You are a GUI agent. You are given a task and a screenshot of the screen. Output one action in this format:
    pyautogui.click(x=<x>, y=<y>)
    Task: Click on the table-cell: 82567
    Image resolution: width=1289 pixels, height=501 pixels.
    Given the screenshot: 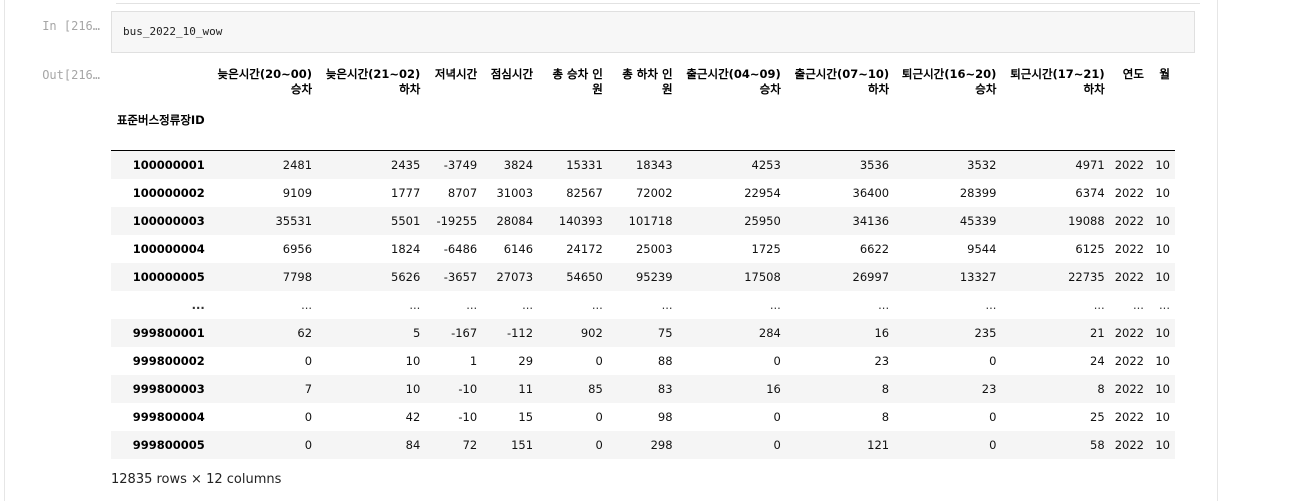 What is the action you would take?
    pyautogui.click(x=584, y=192)
    